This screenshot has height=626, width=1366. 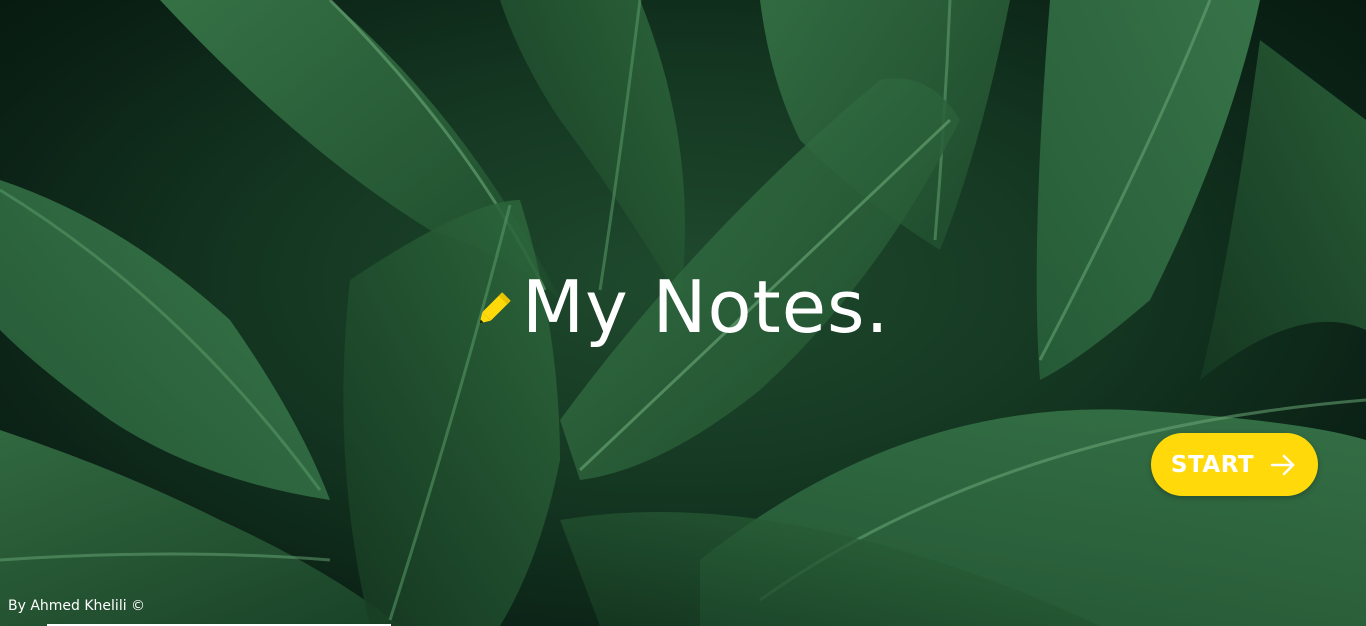 What do you see at coordinates (495, 308) in the screenshot?
I see `pencil-icon` at bounding box center [495, 308].